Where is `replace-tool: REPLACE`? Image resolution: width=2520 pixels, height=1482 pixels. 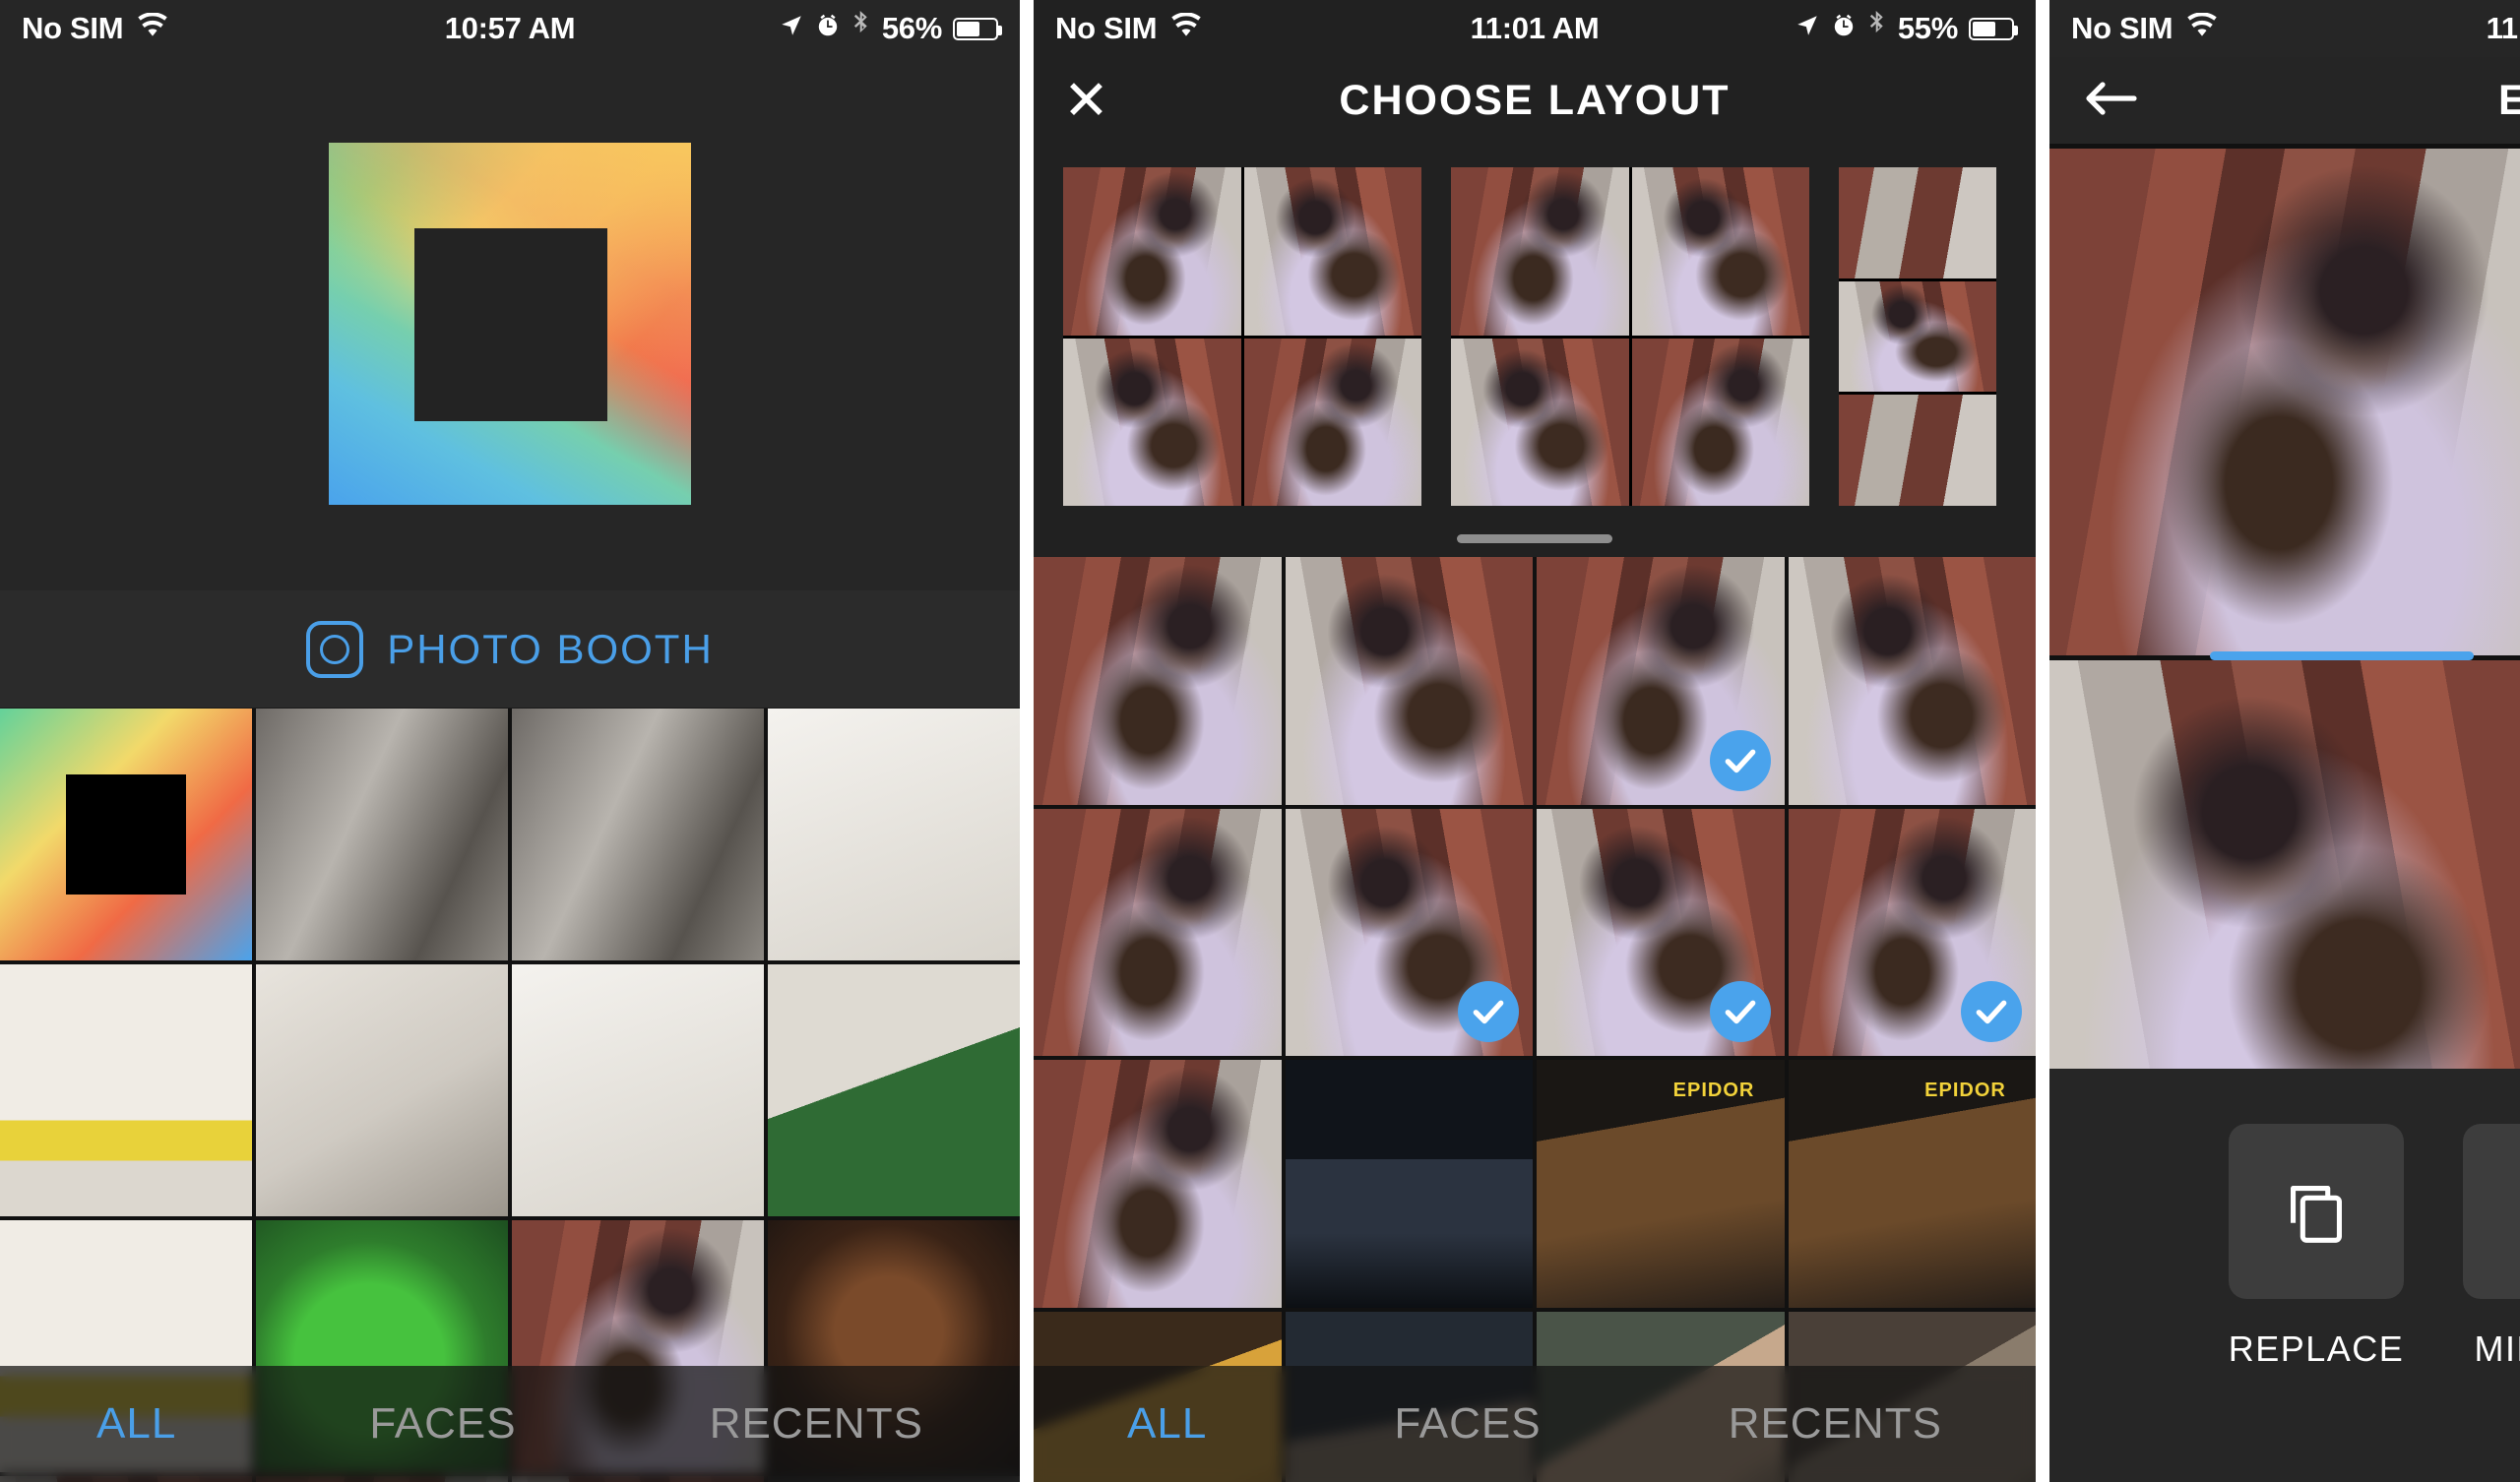
replace-tool: REPLACE is located at coordinates (2316, 1247).